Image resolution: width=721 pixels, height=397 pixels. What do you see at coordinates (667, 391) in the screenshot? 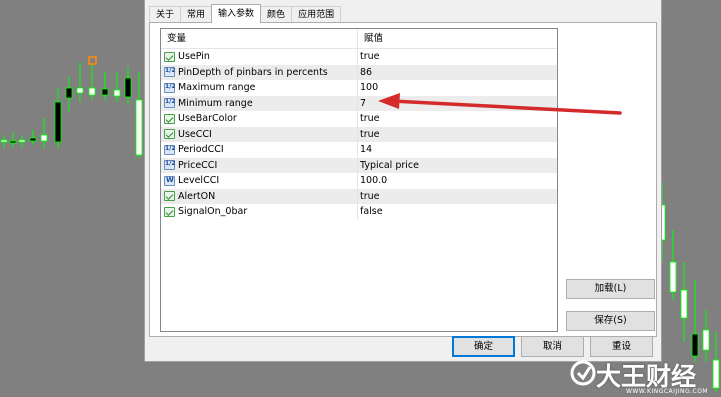
I see `watermark-url: WWW.KINGCAIJING.COM` at bounding box center [667, 391].